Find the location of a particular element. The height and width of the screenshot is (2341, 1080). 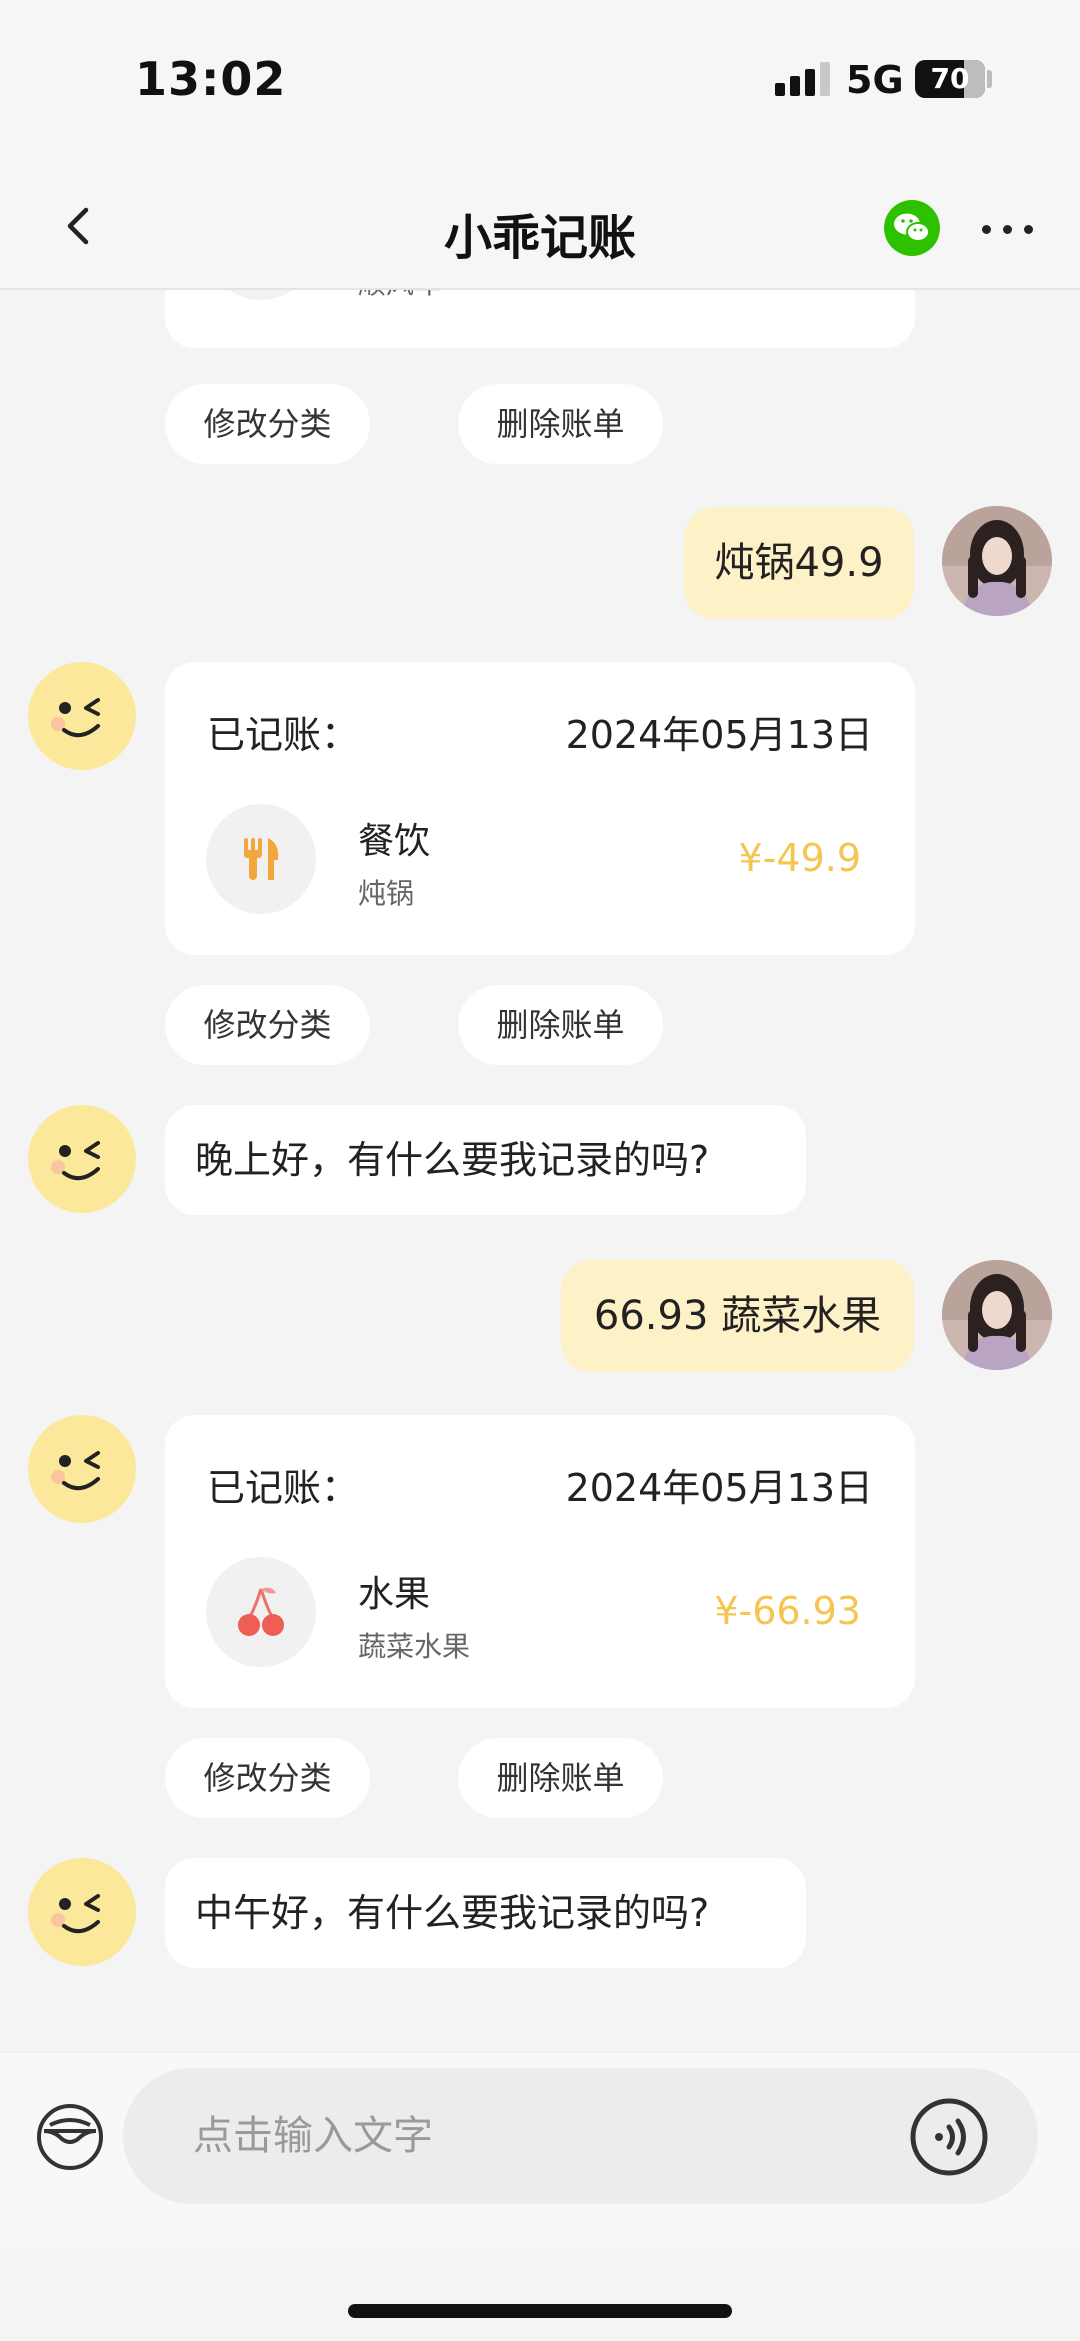

bill-category: 餐饮 is located at coordinates (394, 841).